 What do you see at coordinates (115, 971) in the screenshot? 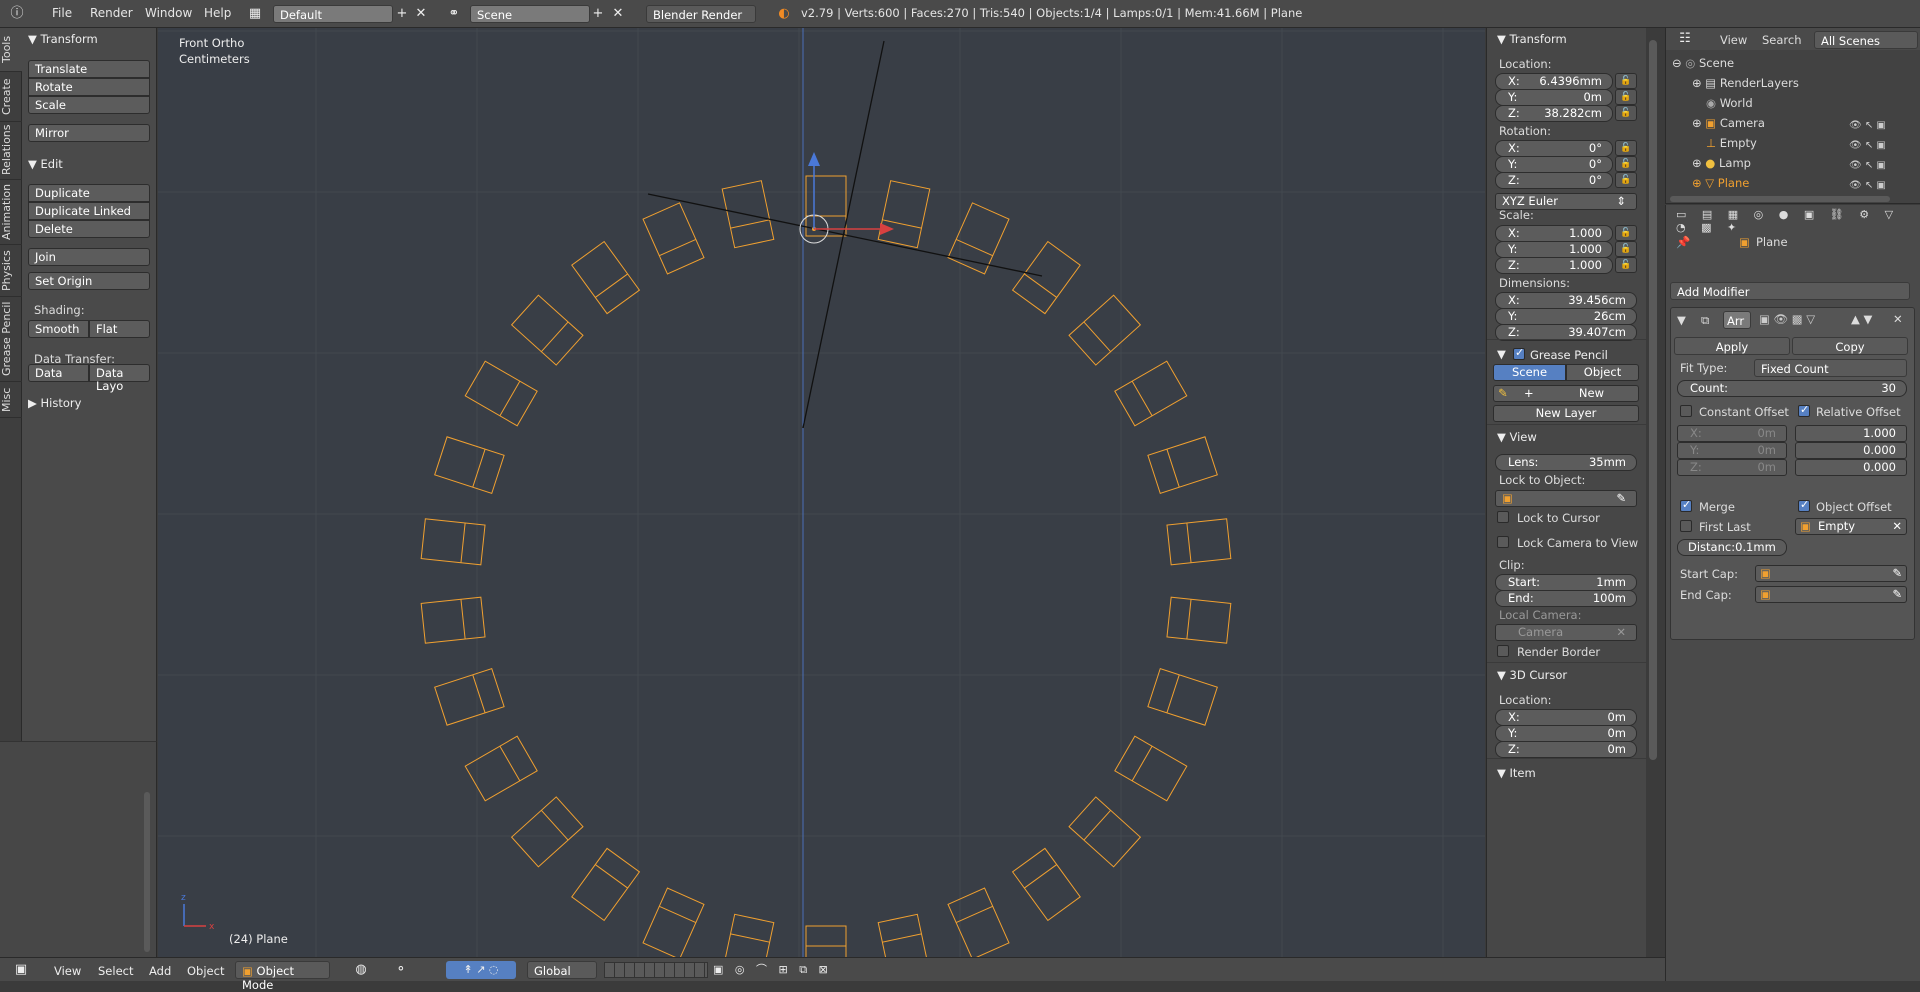
I see `select-menu: Select` at bounding box center [115, 971].